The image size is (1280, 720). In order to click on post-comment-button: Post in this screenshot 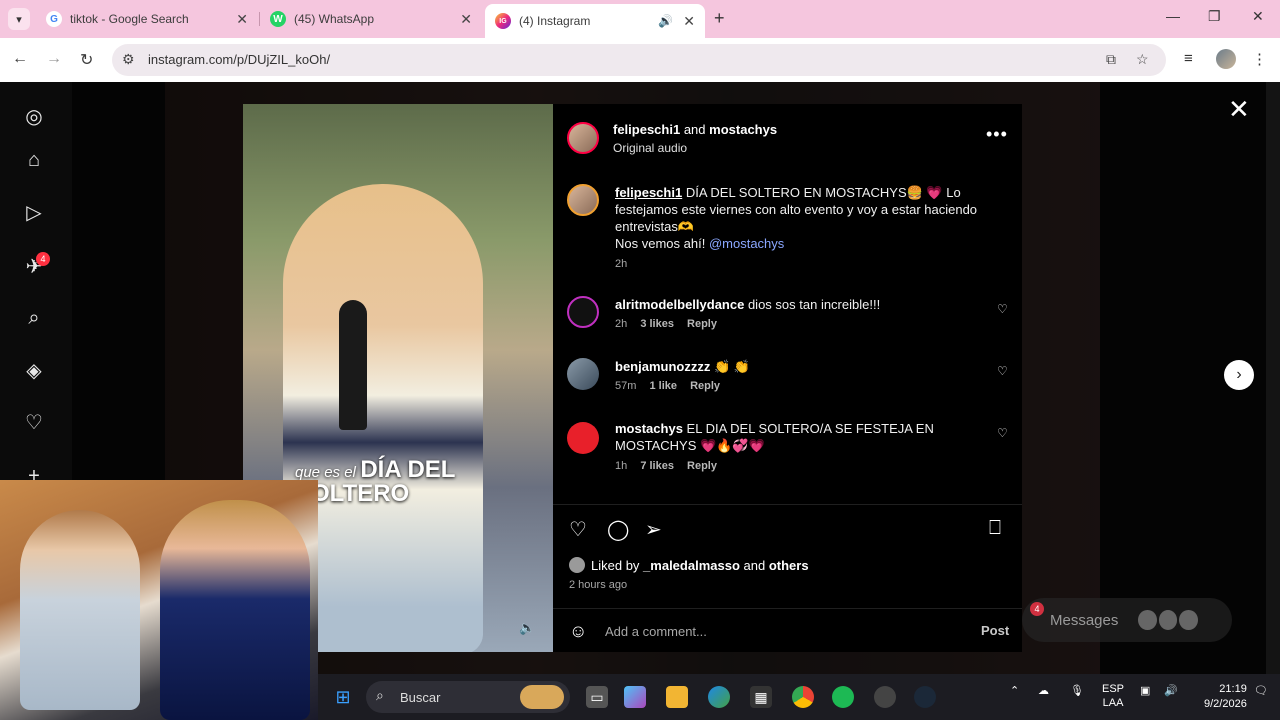, I will do `click(995, 630)`.